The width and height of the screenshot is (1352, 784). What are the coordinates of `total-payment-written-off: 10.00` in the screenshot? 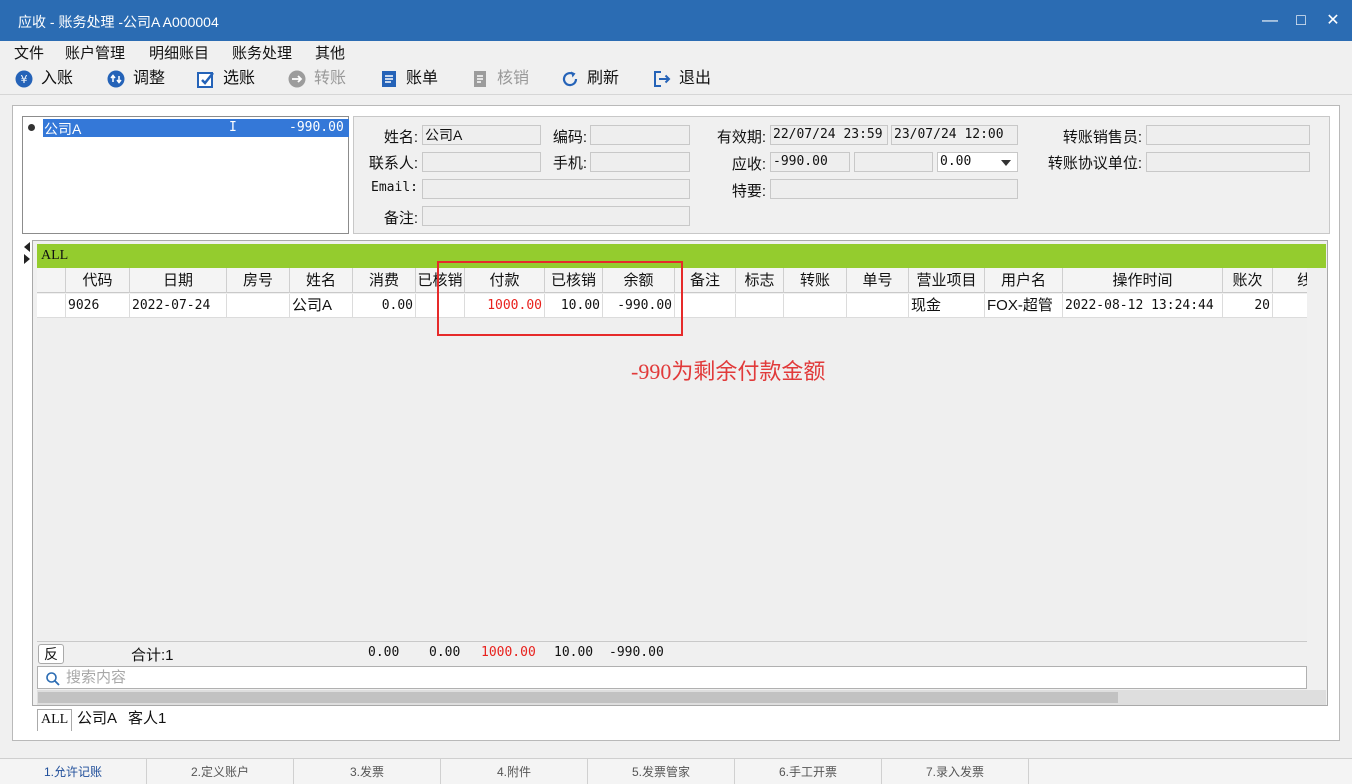 It's located at (574, 652).